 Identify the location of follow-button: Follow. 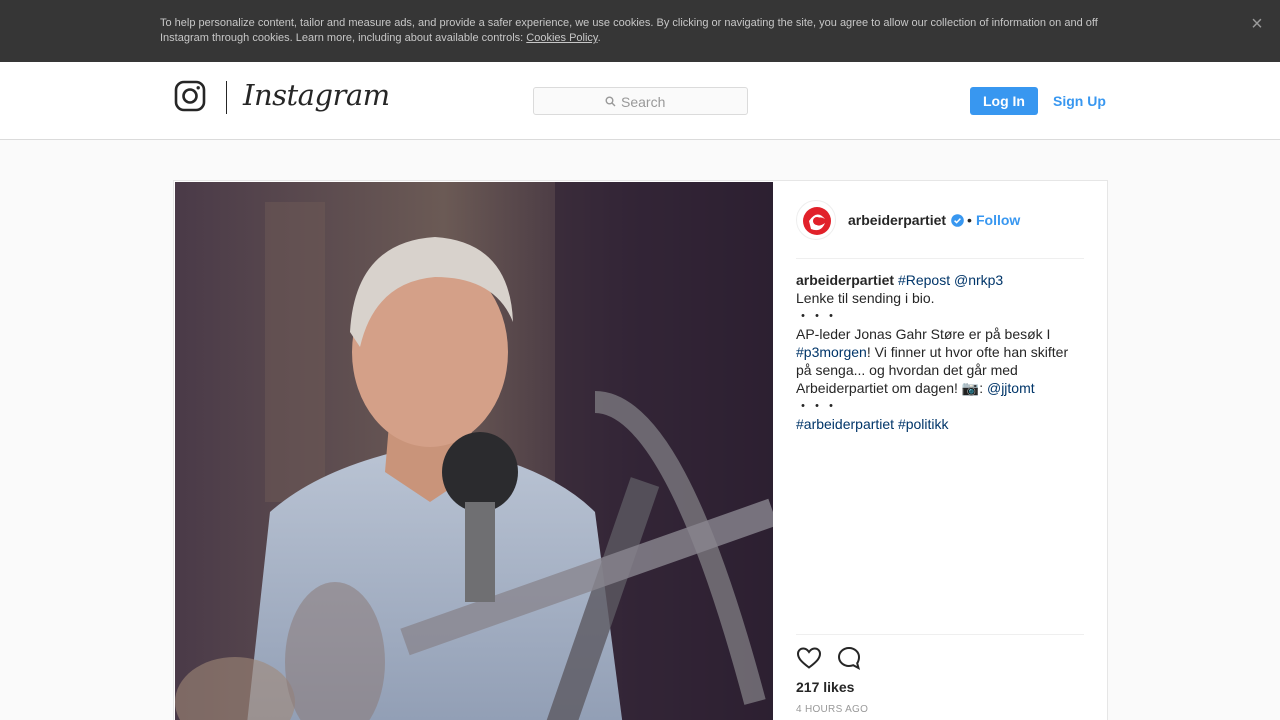
(998, 220).